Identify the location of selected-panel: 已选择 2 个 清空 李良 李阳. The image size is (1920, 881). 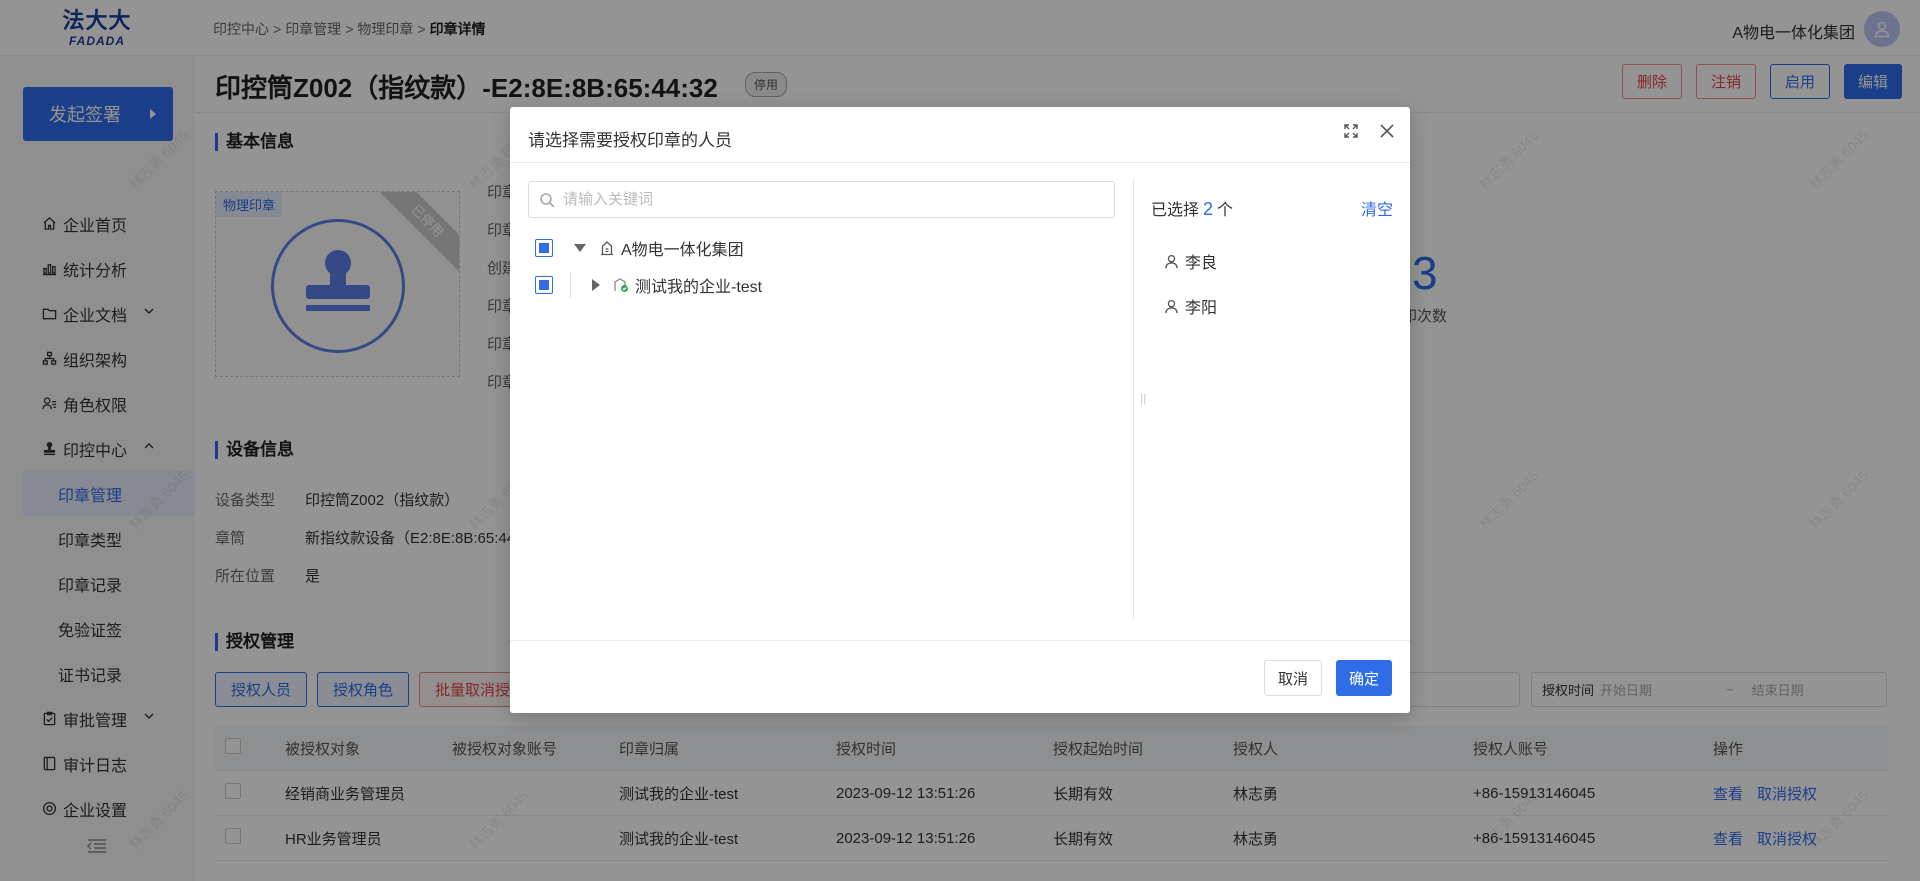
(1272, 396).